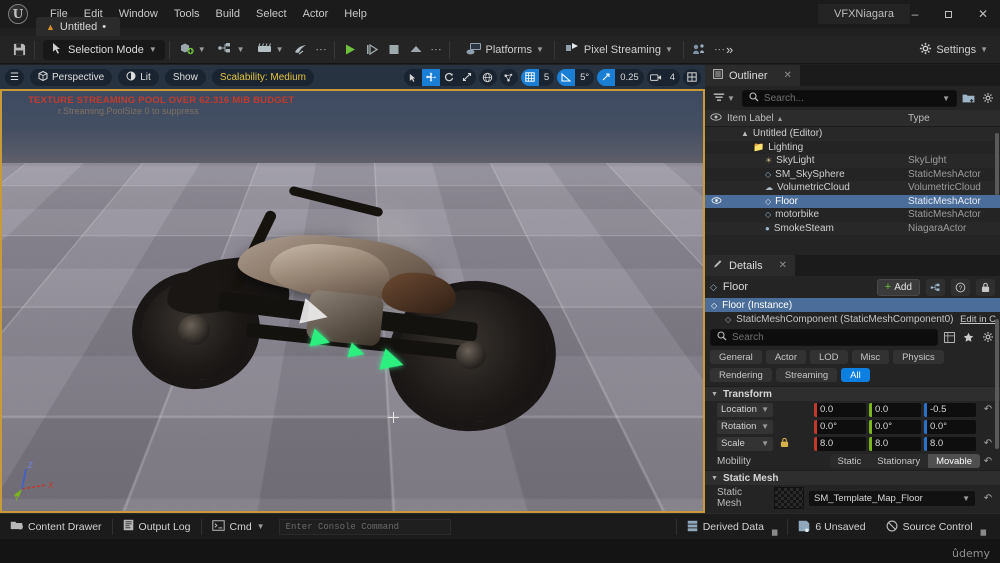  I want to click on rotation-dropdown: Rotation ▼, so click(745, 426).